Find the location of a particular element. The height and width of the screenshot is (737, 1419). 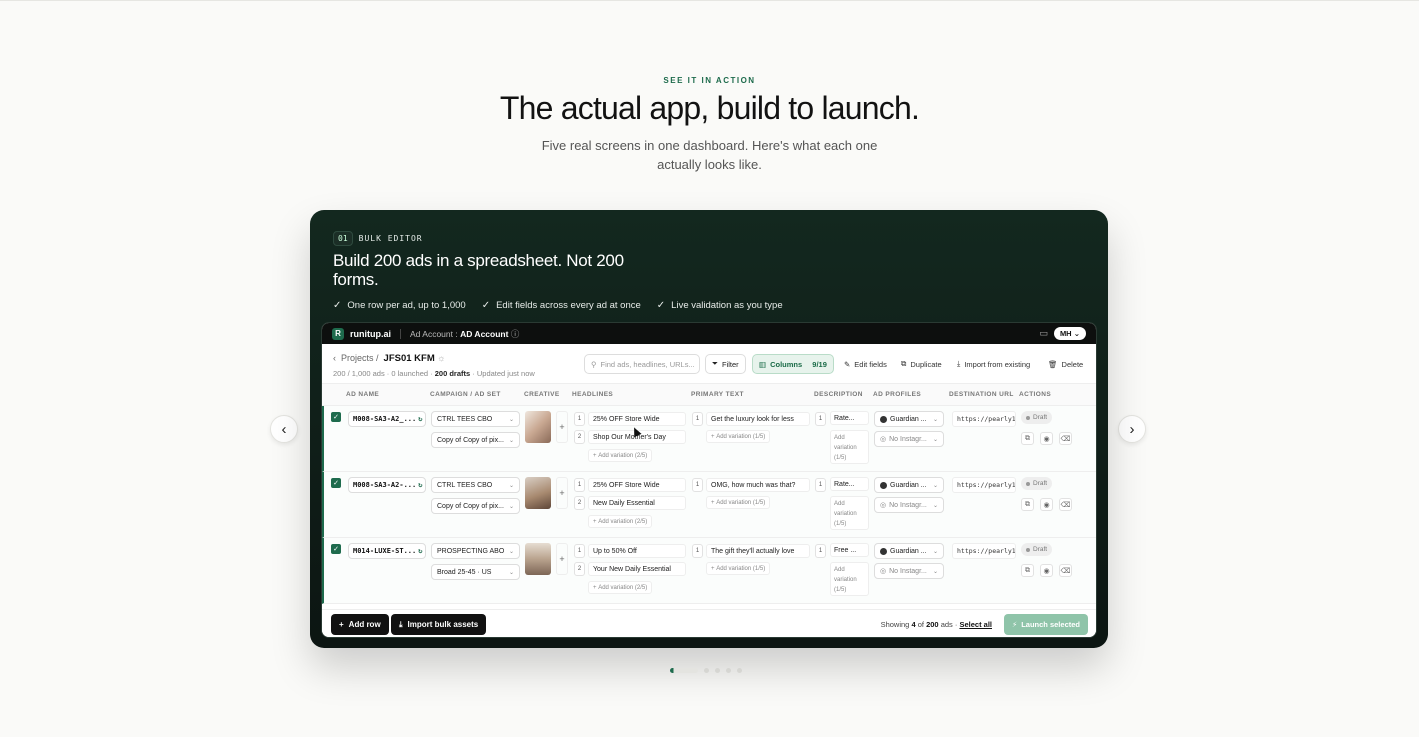

carousel-next-button: › is located at coordinates (1132, 429).